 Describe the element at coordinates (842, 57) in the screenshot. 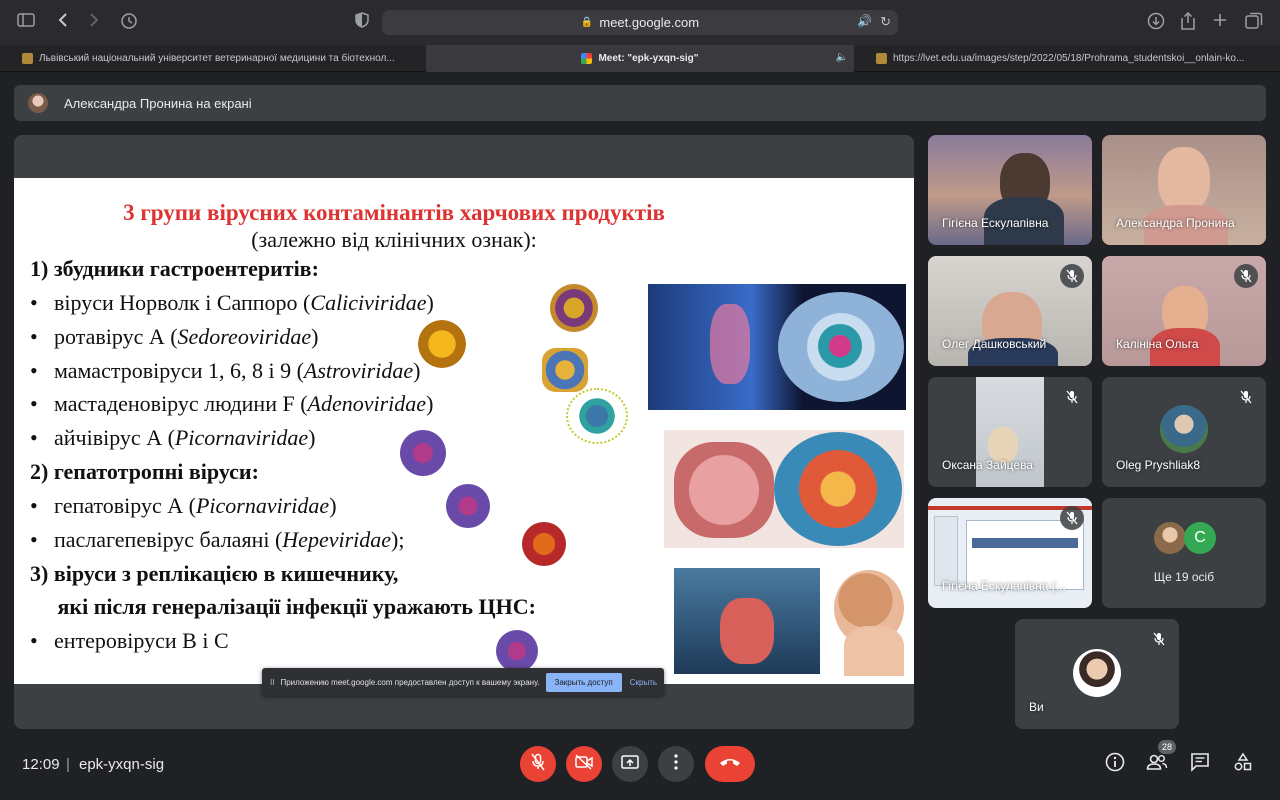

I see `tab-audio-icon: 🔈` at that location.